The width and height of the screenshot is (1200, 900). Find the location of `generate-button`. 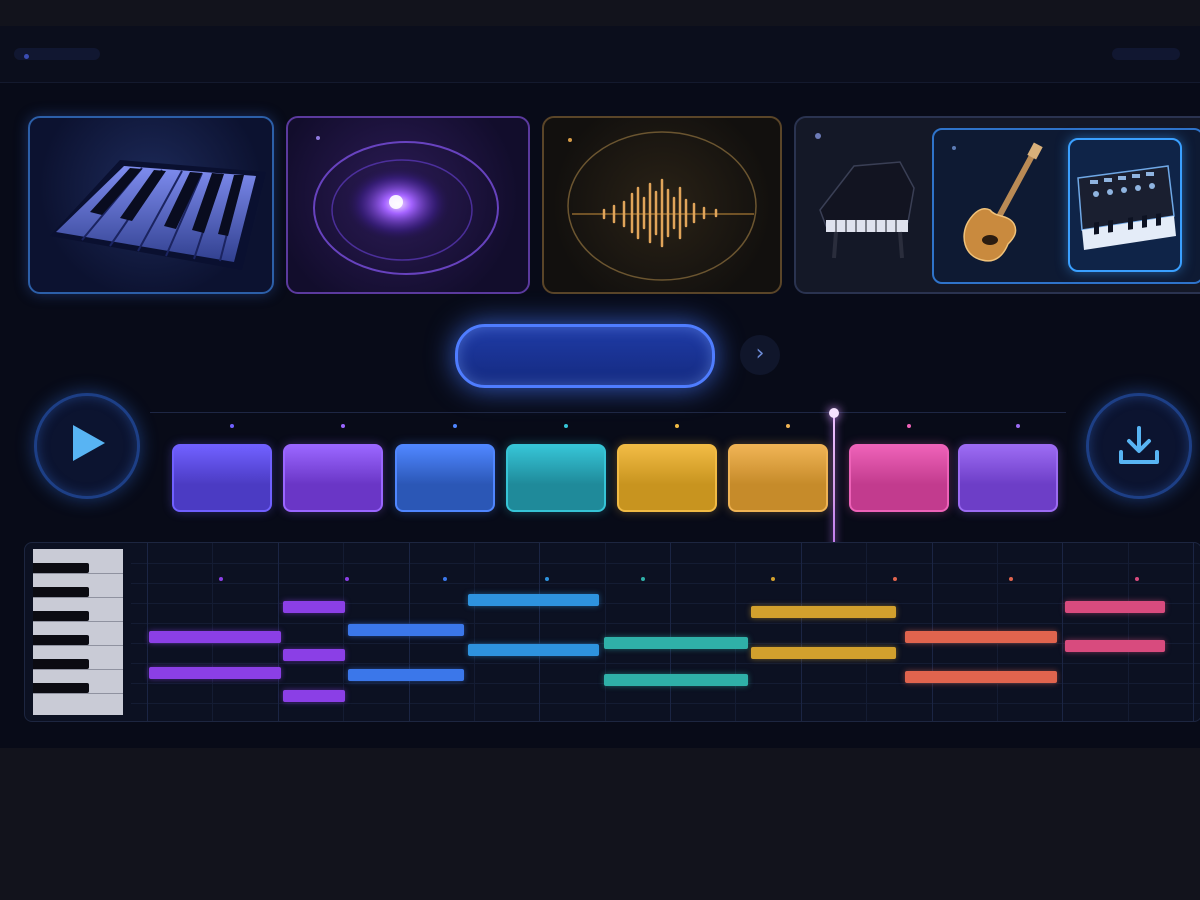

generate-button is located at coordinates (585, 356).